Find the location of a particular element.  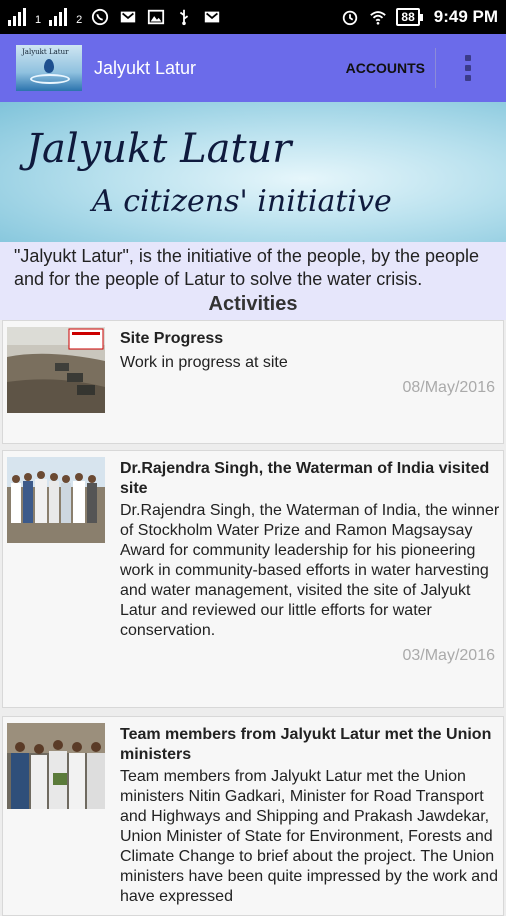

banner-title: Jalyukt Latur is located at coordinates (159, 149).